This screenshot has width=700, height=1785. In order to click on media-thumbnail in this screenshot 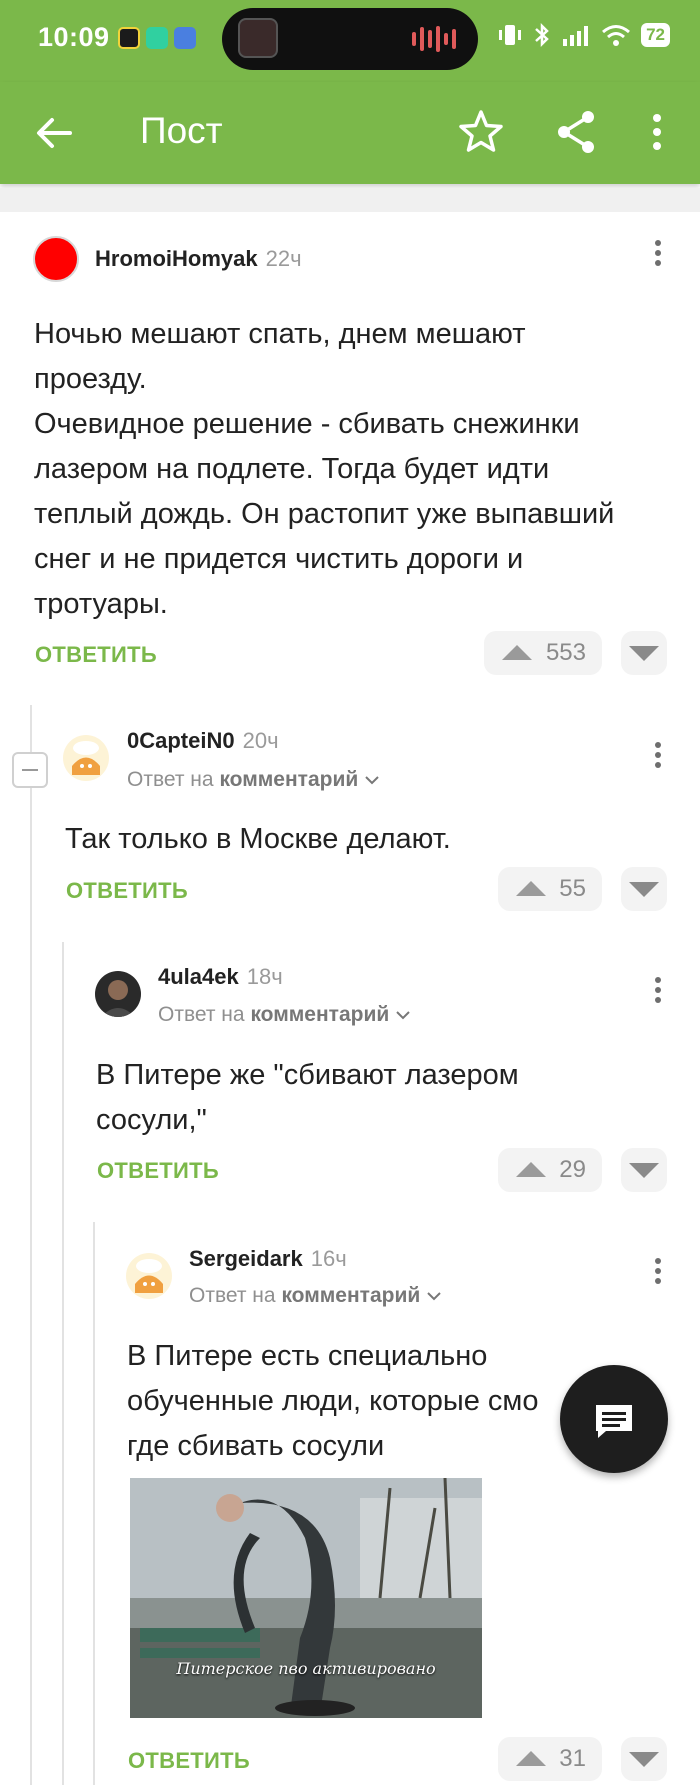, I will do `click(258, 38)`.